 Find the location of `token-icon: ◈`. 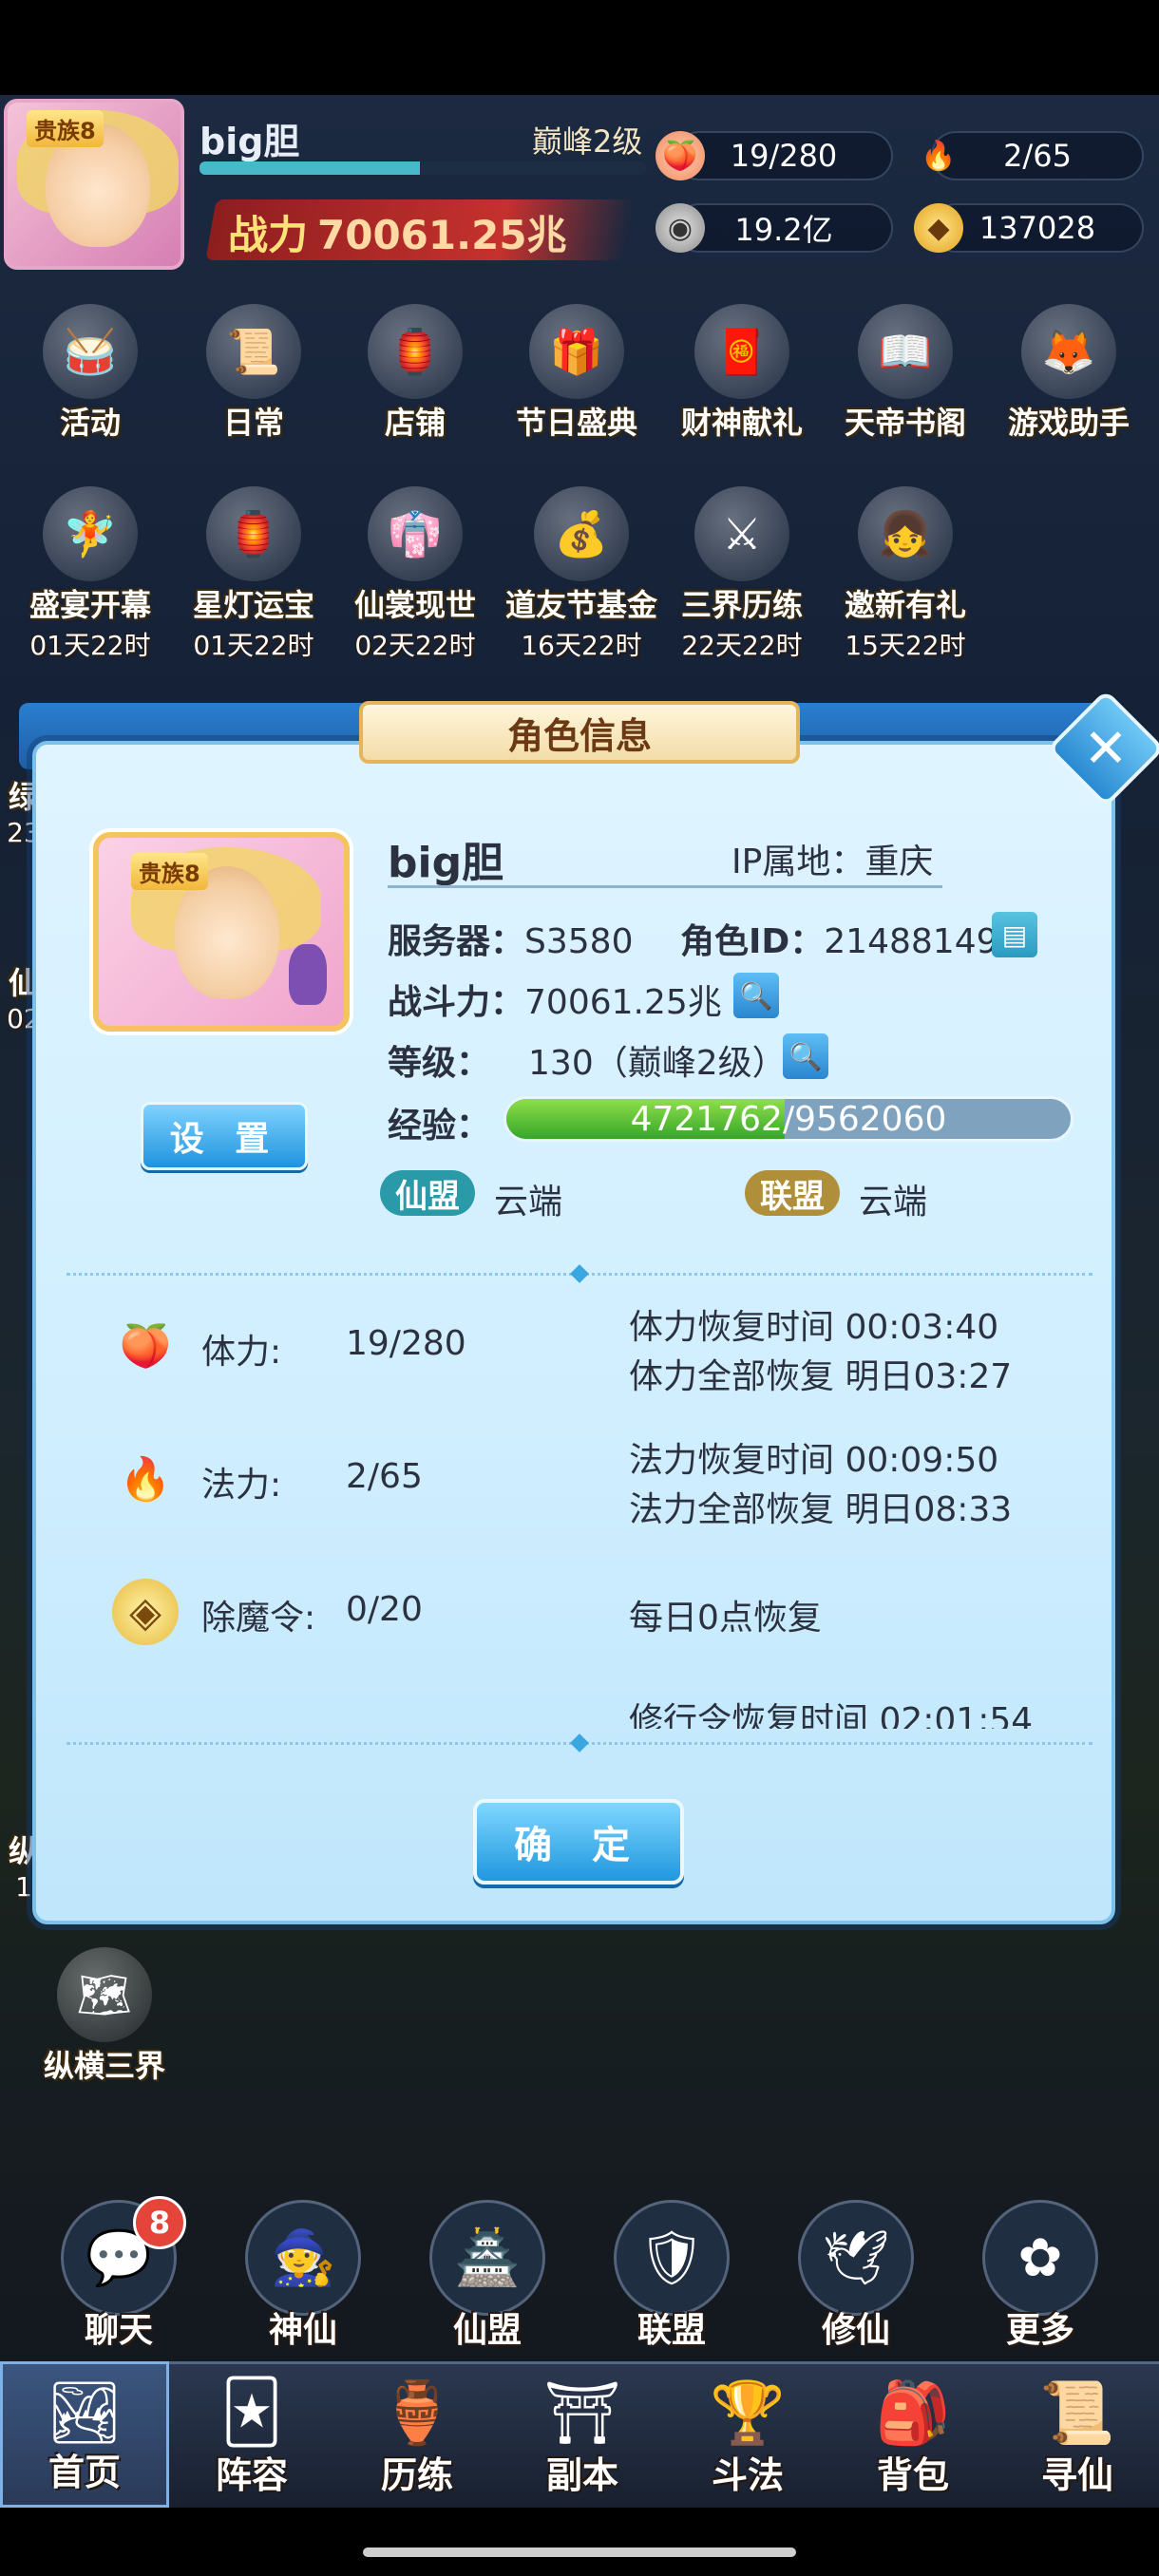

token-icon: ◈ is located at coordinates (145, 1612).